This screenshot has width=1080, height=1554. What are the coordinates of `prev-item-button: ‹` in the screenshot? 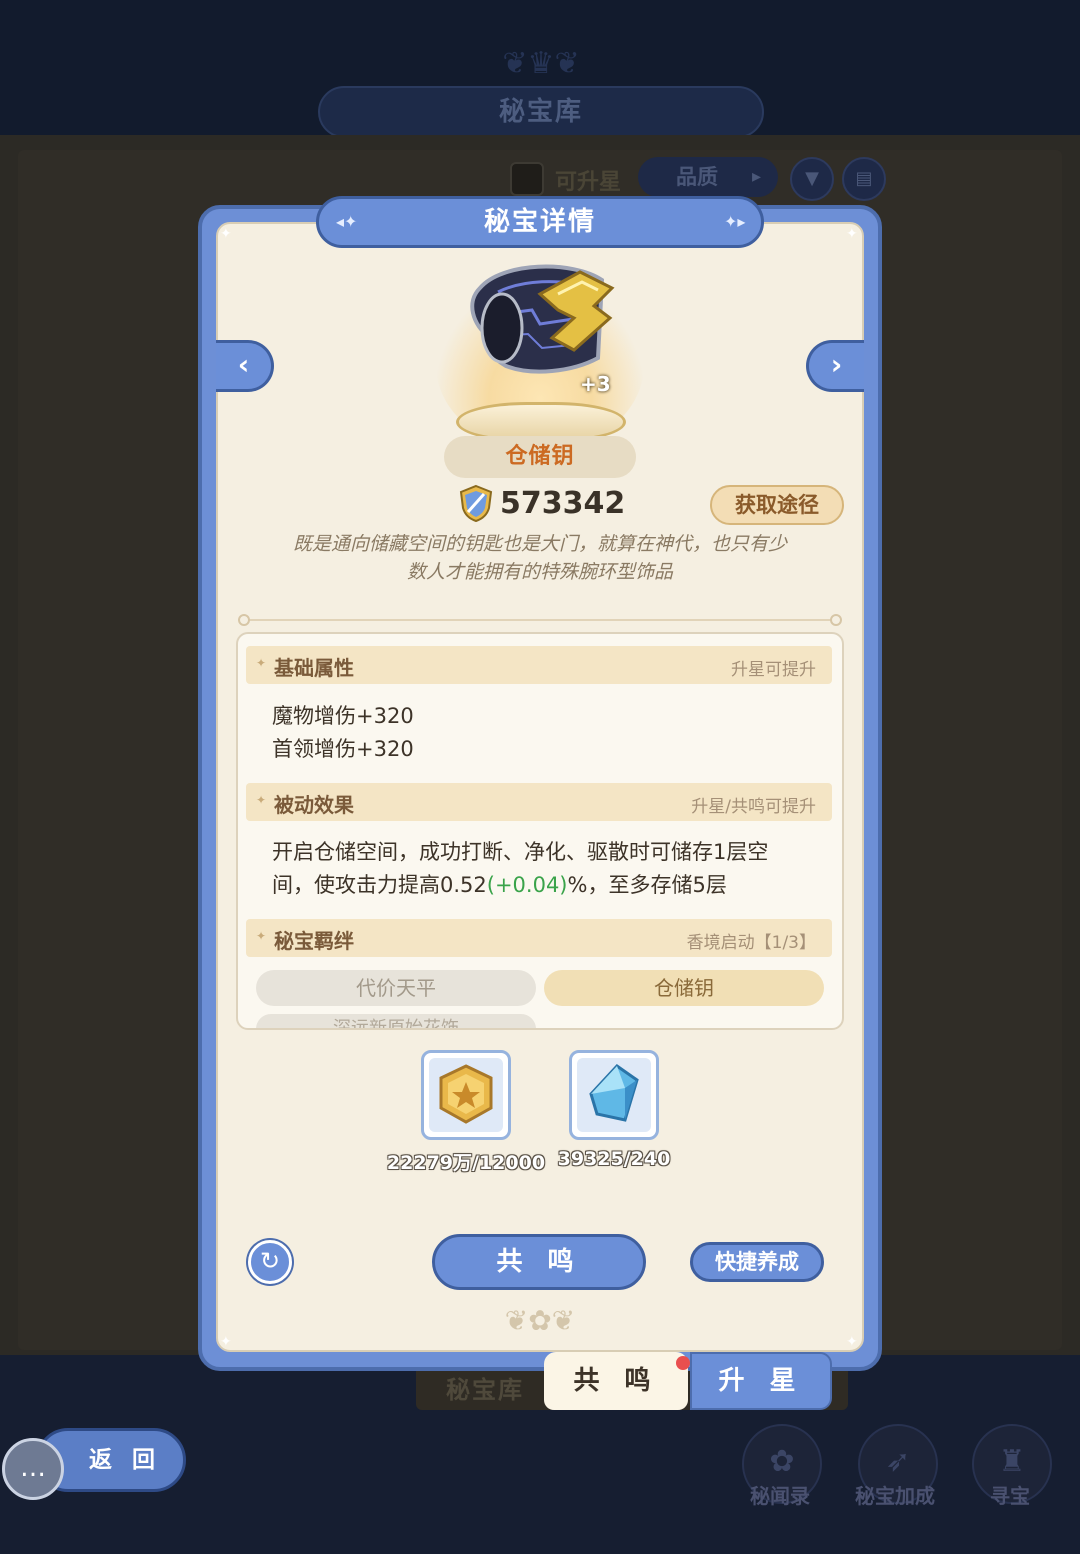 It's located at (245, 366).